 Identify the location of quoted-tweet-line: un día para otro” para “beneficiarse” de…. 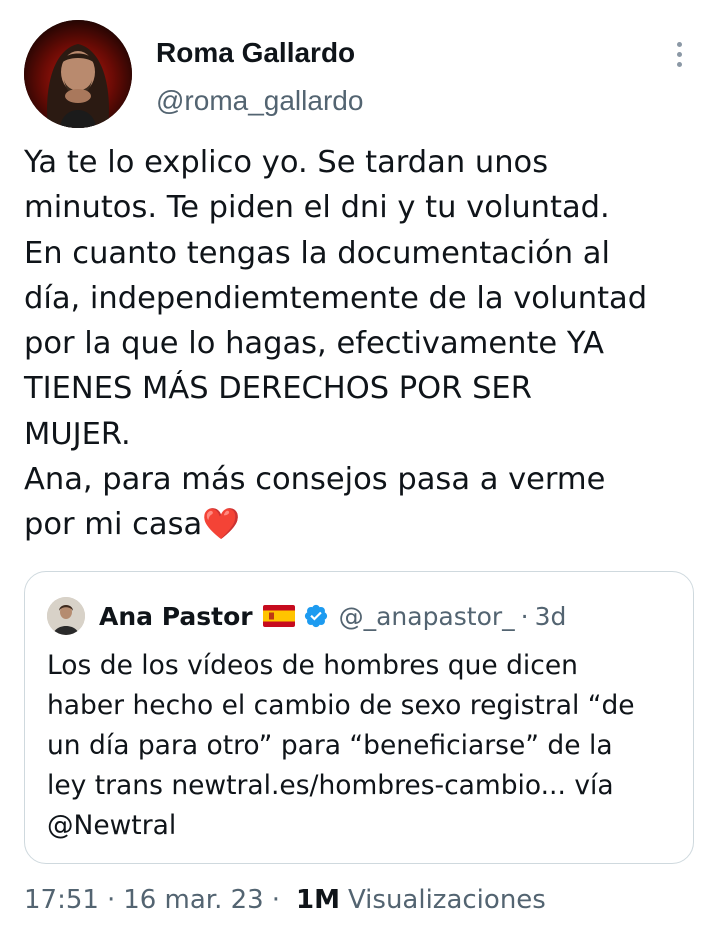
(330, 745).